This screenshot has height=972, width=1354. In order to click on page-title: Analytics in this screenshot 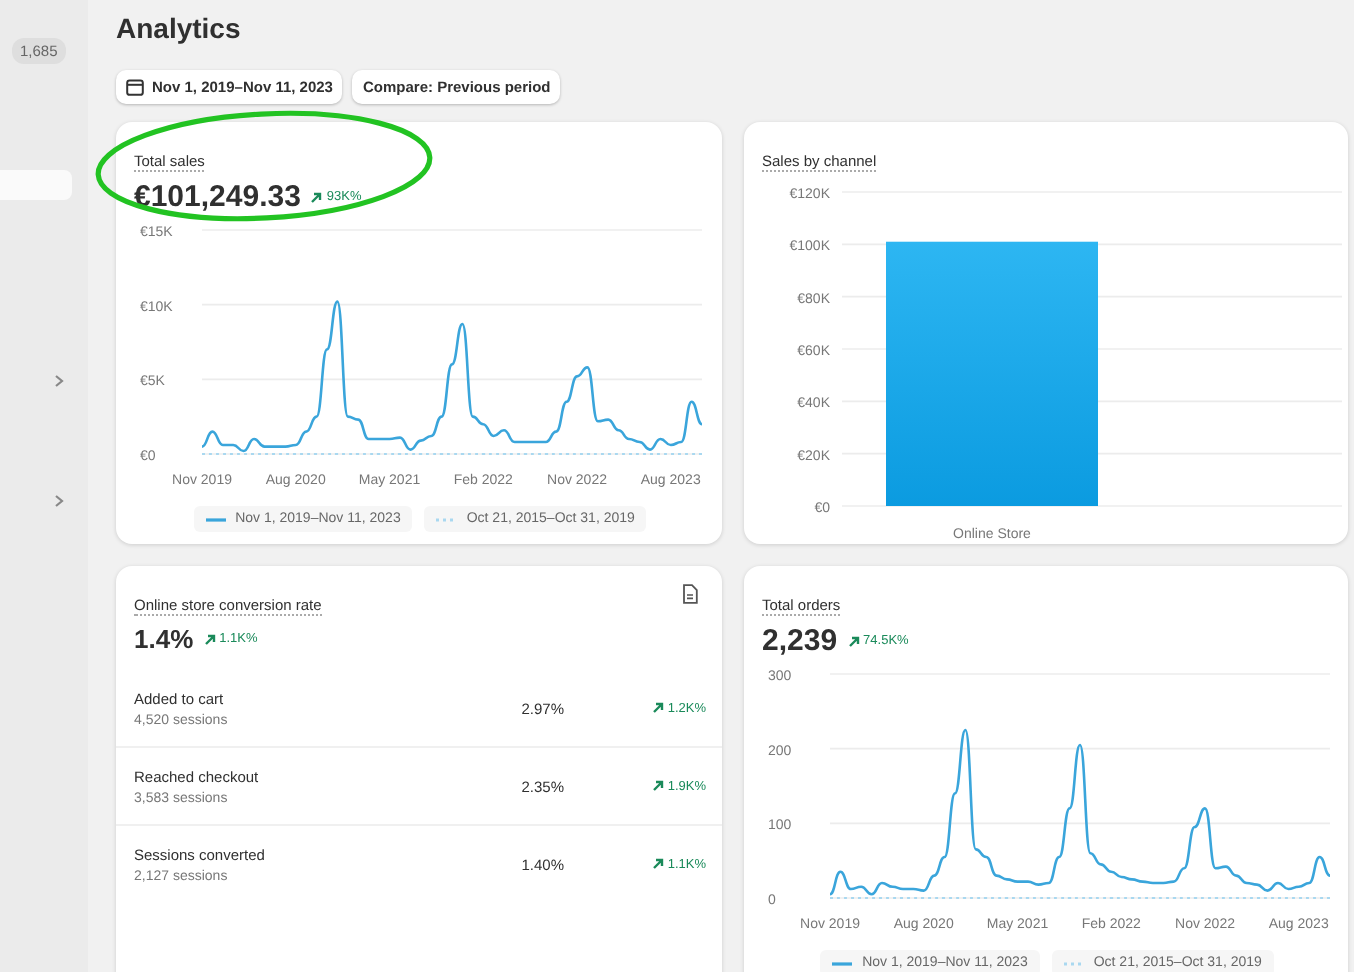, I will do `click(179, 28)`.